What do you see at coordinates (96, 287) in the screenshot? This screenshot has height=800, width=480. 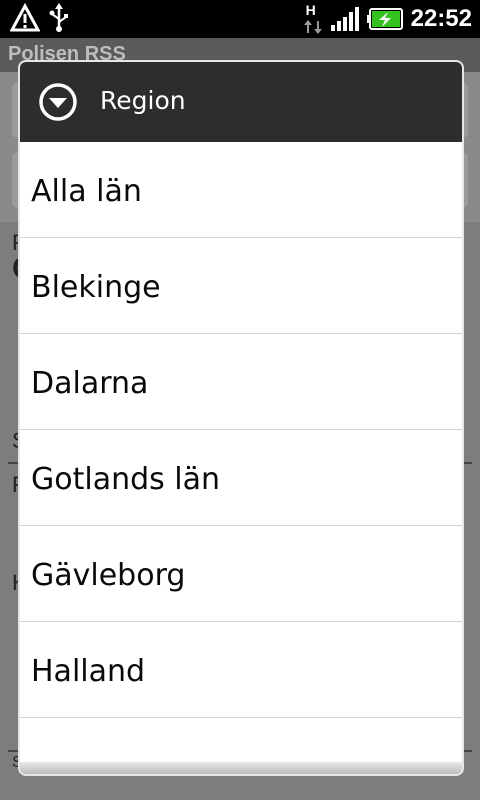 I see `list-item-label: Blekinge` at bounding box center [96, 287].